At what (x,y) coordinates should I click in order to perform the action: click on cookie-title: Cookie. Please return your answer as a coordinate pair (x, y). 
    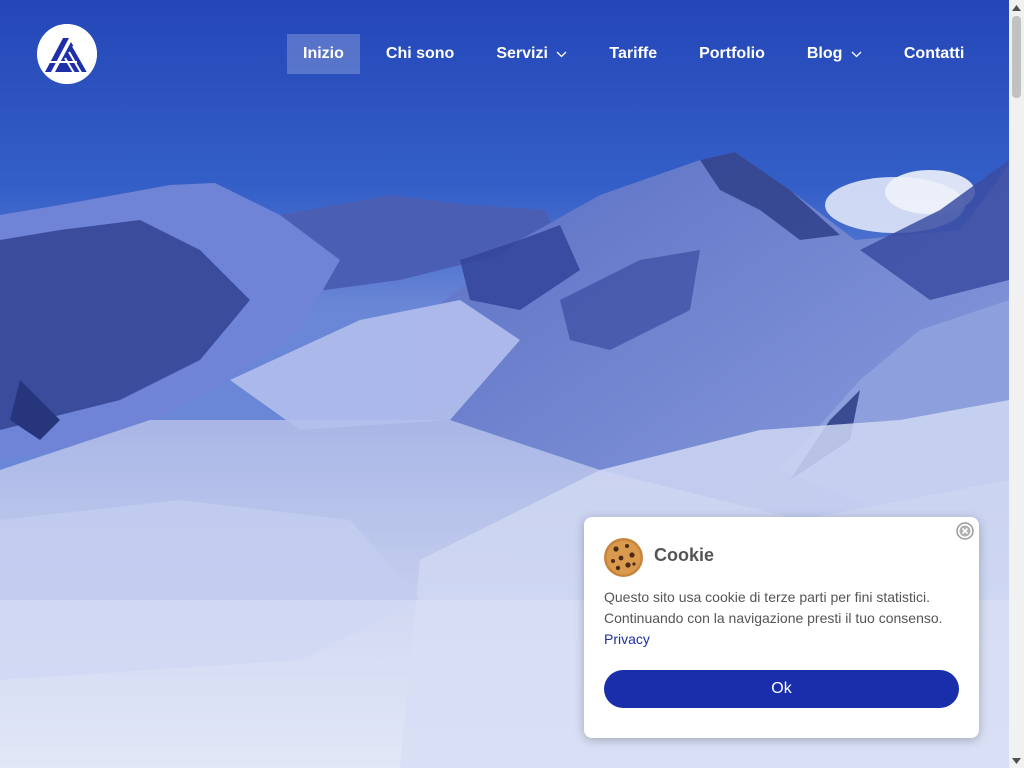
    Looking at the image, I should click on (684, 555).